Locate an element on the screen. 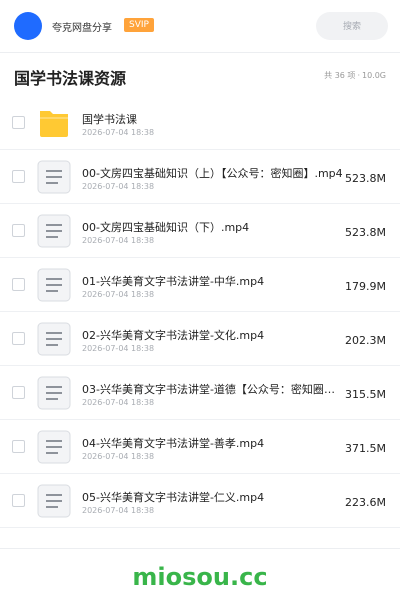 The image size is (400, 600). row-divider is located at coordinates (200, 527).